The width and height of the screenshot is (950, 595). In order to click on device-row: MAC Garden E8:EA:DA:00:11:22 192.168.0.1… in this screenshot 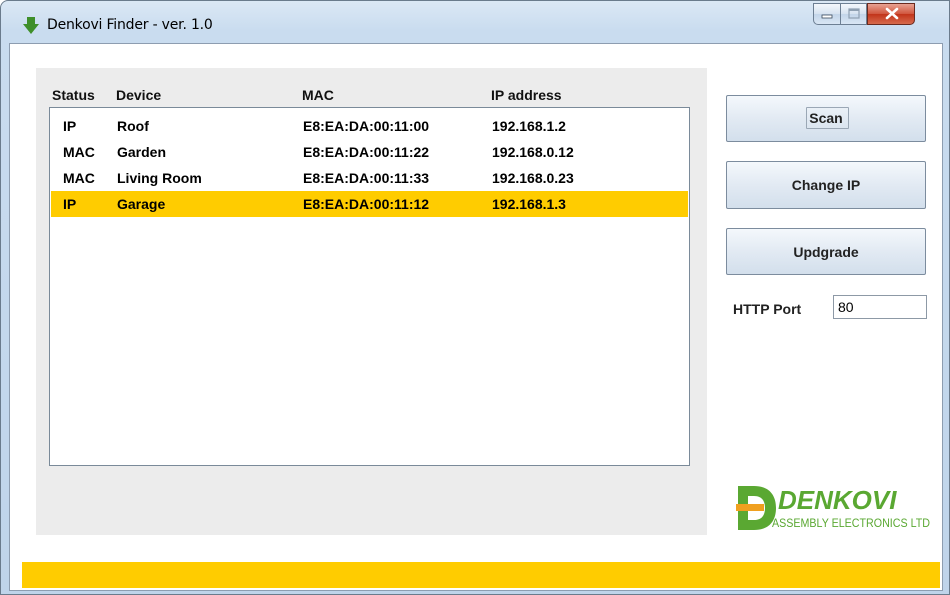, I will do `click(369, 152)`.